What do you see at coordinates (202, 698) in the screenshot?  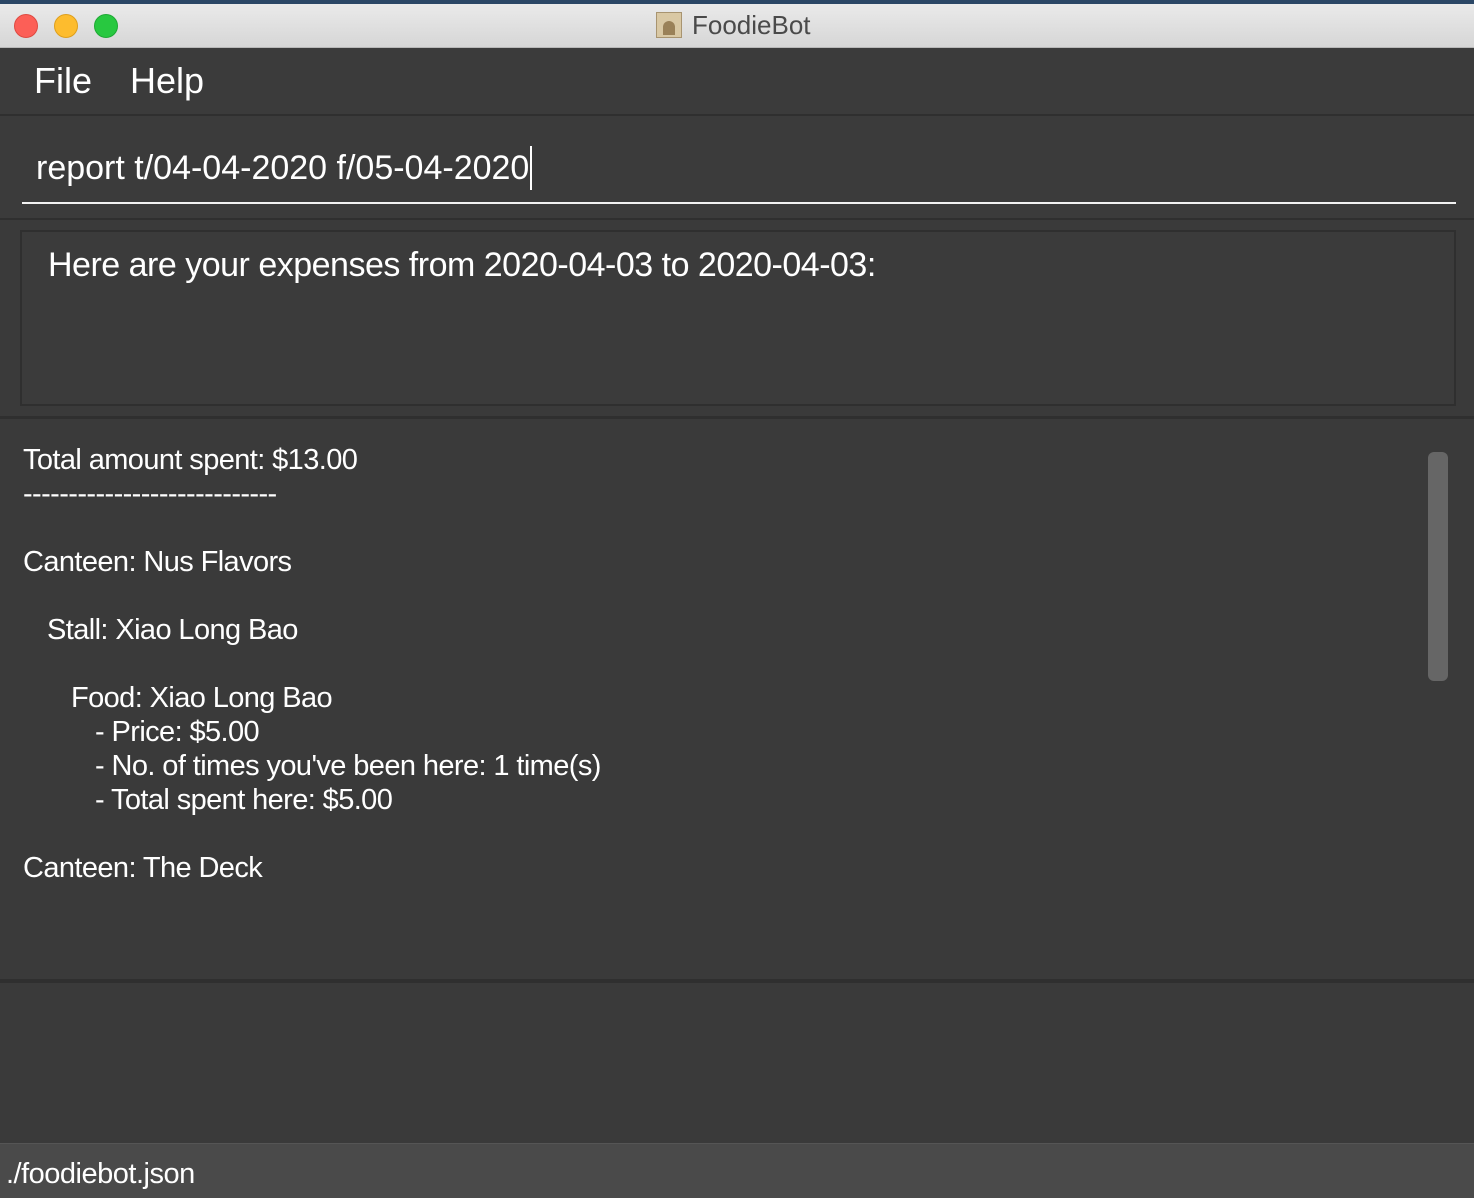 I see `report-food: Food: Xiao Long Bao` at bounding box center [202, 698].